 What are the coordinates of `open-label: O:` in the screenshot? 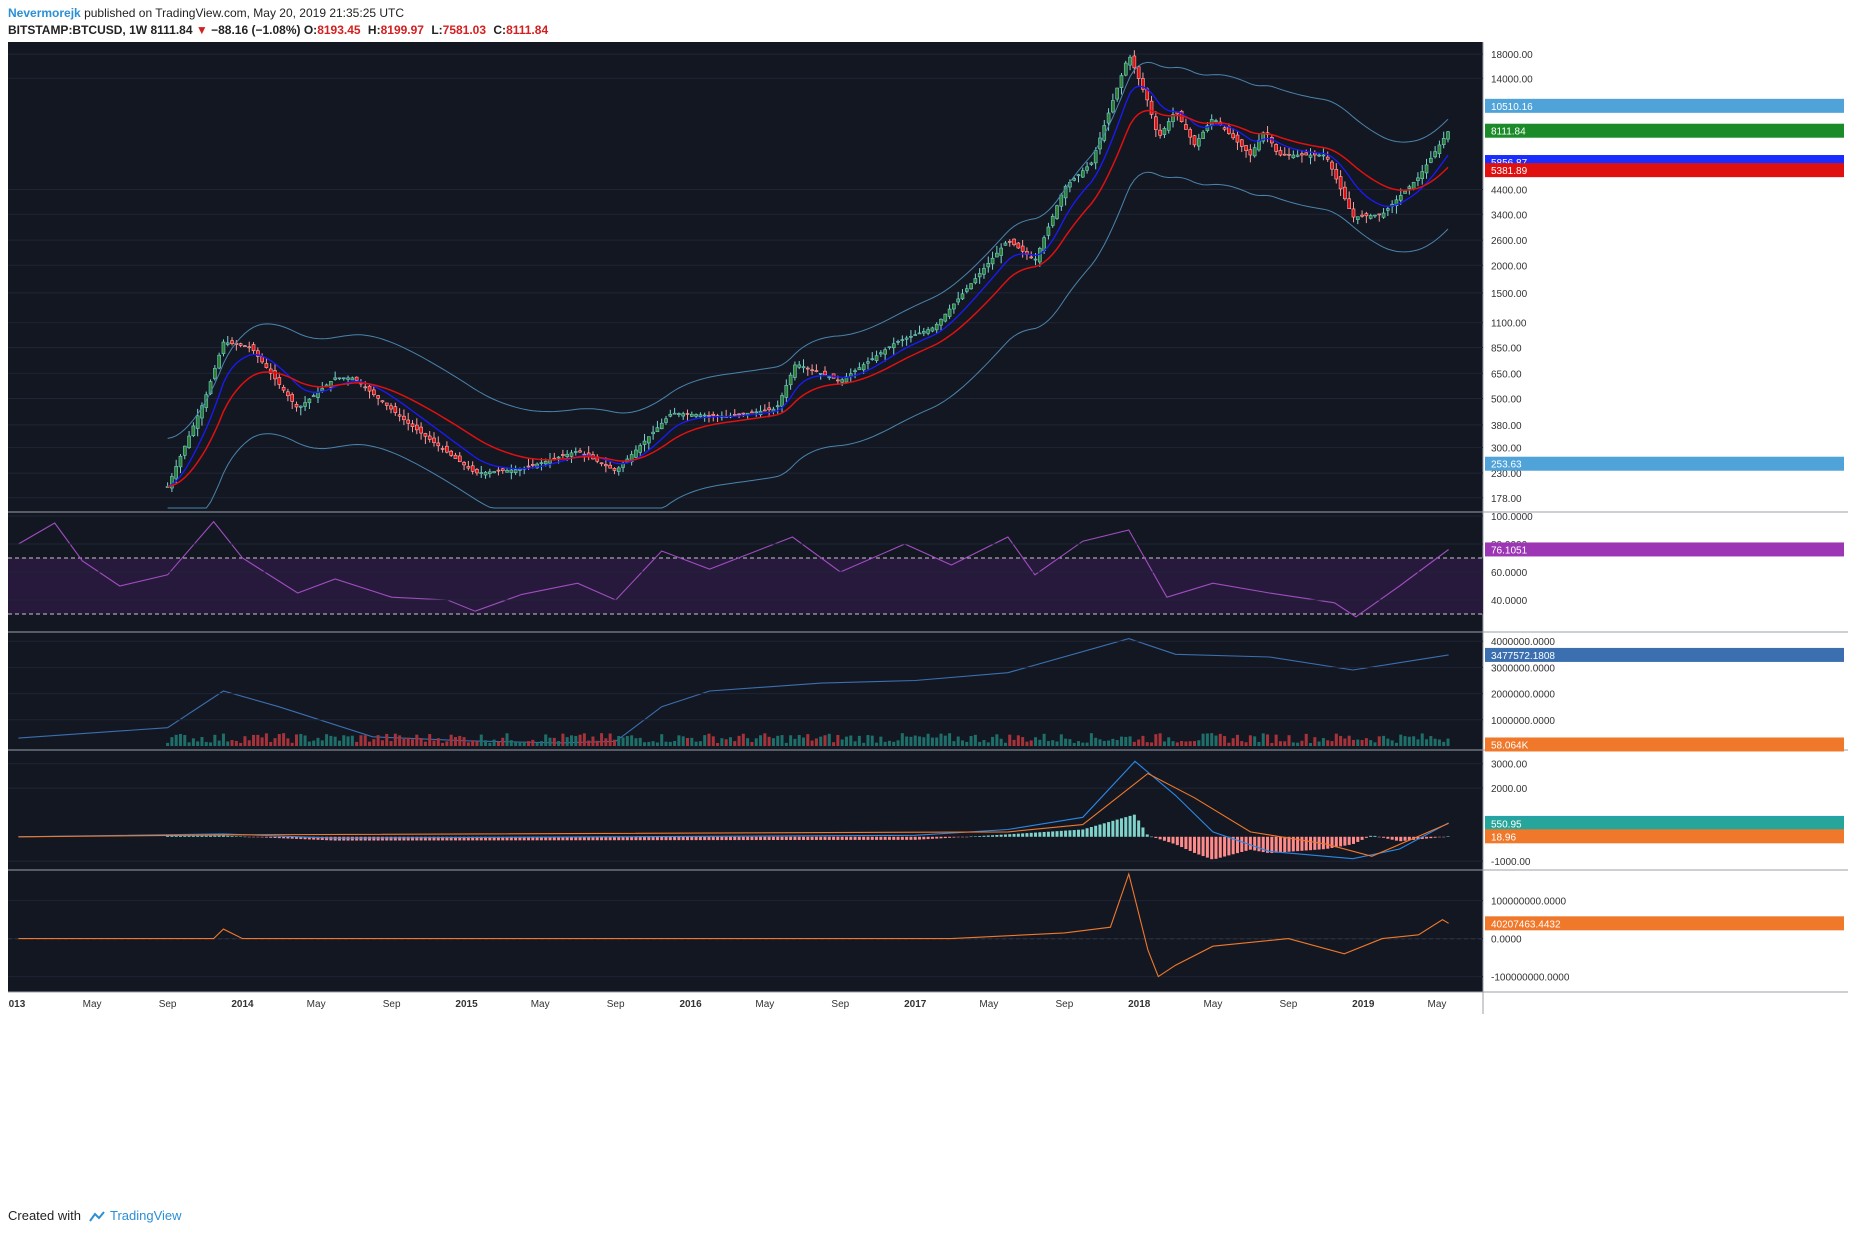 It's located at (310, 30).